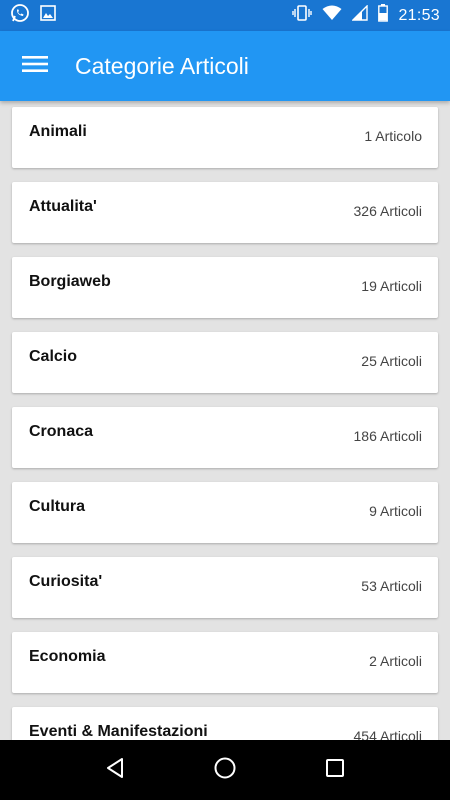 The height and width of the screenshot is (800, 450). Describe the element at coordinates (67, 656) in the screenshot. I see `category-name: Economia` at that location.